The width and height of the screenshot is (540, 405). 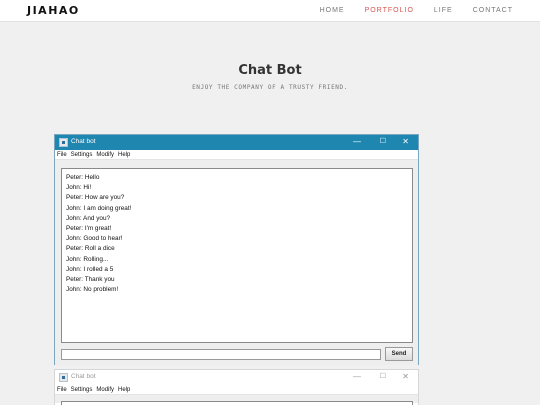 I want to click on chat-message: John: Hi!, so click(x=79, y=188).